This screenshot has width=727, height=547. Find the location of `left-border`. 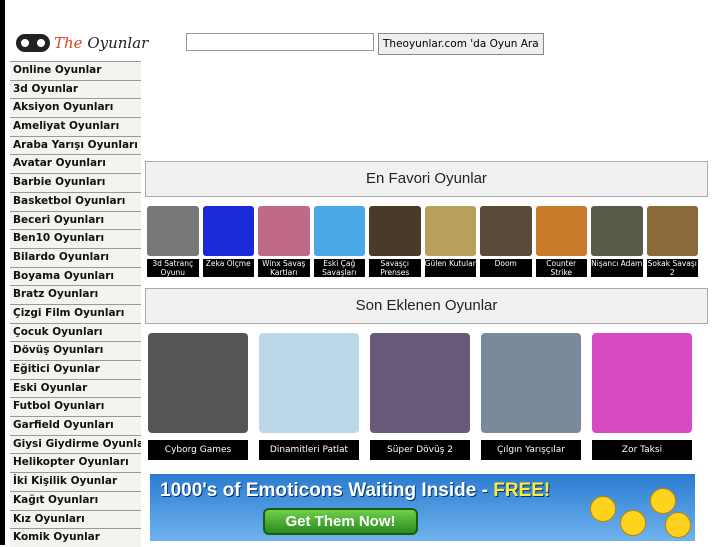

left-border is located at coordinates (2, 272).